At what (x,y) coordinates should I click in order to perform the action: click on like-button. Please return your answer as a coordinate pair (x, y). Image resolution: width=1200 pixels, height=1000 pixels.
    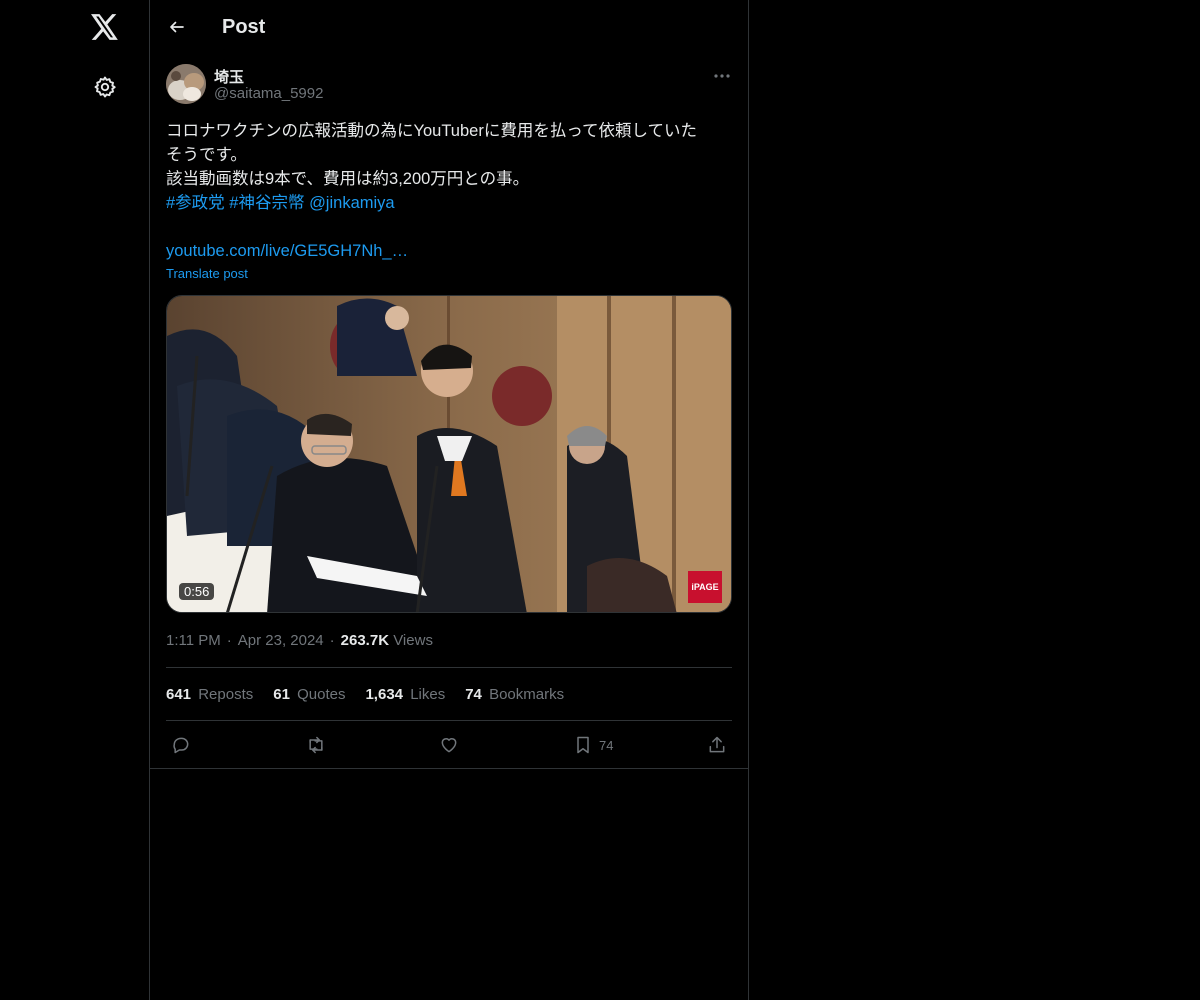
    Looking at the image, I should click on (449, 745).